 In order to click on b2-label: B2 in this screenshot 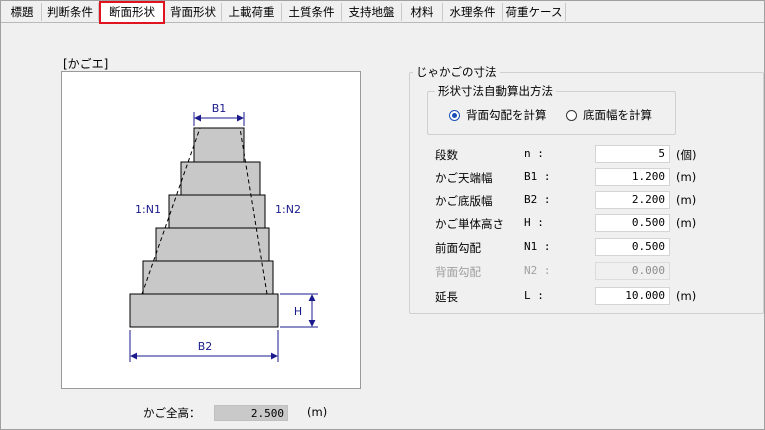, I will do `click(205, 346)`.